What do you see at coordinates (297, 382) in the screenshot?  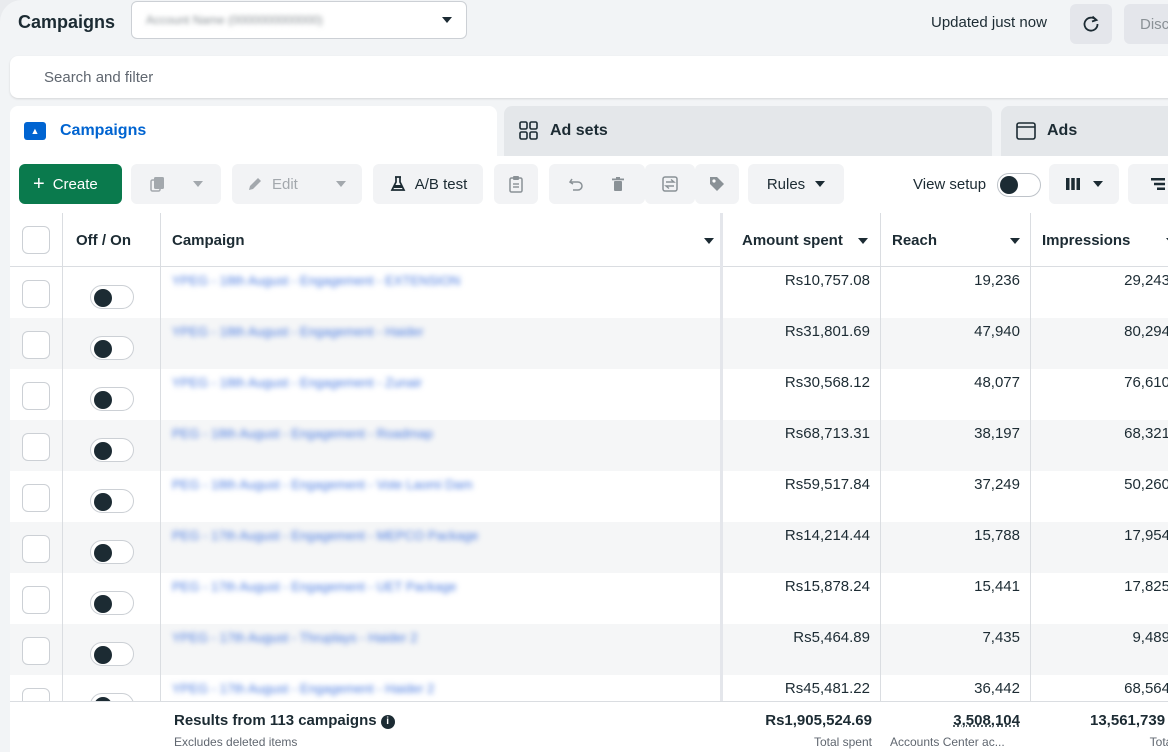 I see `campaign-name-redacted: YPEG - 18th August - Engagement - Zunair` at bounding box center [297, 382].